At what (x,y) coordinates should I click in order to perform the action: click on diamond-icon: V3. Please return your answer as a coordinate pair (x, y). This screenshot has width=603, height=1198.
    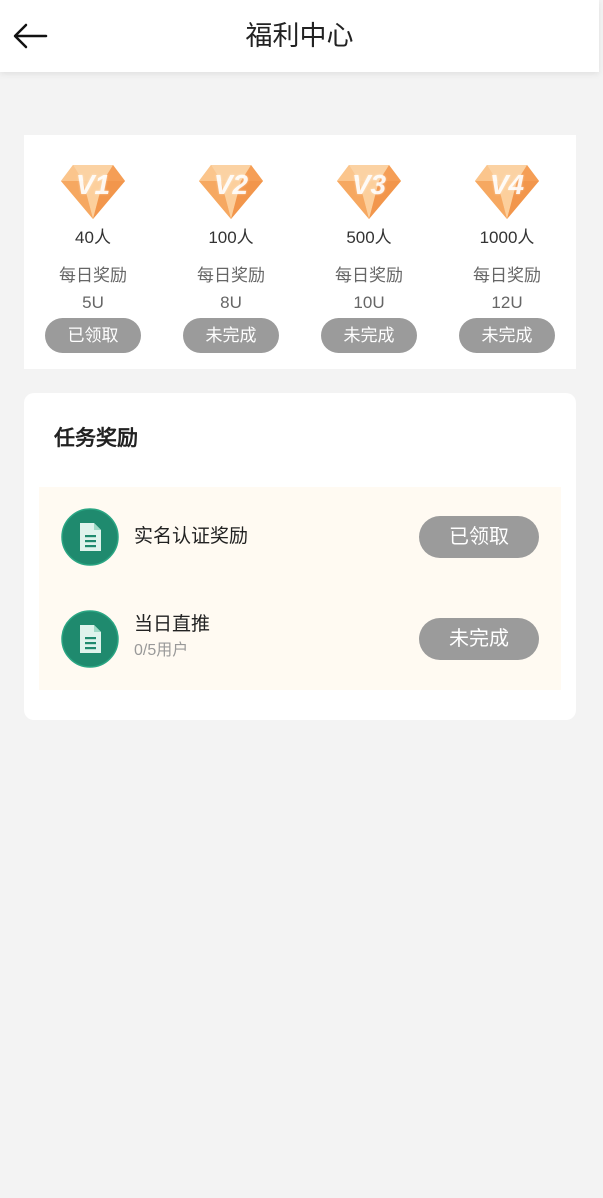
    Looking at the image, I should click on (369, 192).